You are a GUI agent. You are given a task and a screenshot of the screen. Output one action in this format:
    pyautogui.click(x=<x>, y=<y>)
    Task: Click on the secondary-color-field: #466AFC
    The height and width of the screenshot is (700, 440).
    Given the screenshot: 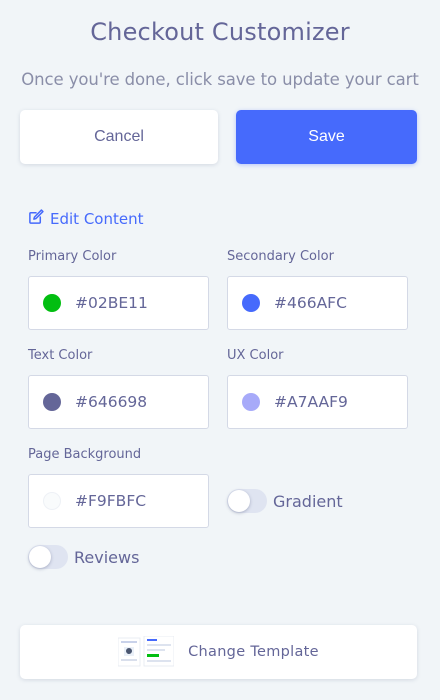 What is the action you would take?
    pyautogui.click(x=317, y=303)
    